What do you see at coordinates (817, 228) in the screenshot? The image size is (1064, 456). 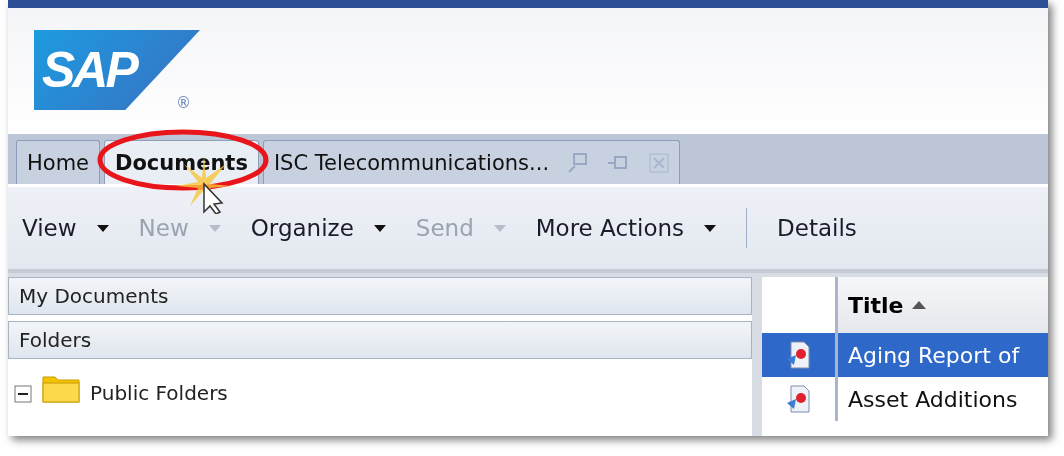 I see `toolbar-button: Details` at bounding box center [817, 228].